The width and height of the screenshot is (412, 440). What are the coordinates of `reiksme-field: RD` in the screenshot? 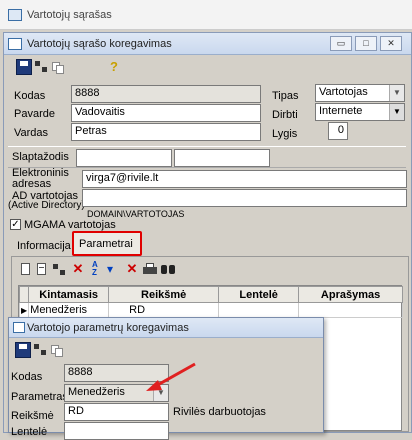 It's located at (116, 412).